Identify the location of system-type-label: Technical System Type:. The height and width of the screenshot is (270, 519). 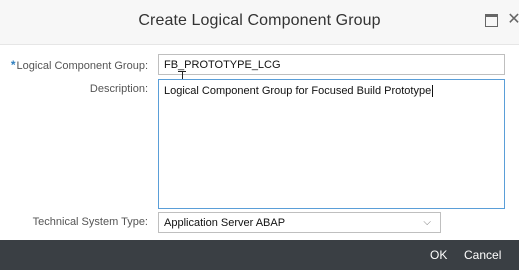
(90, 222).